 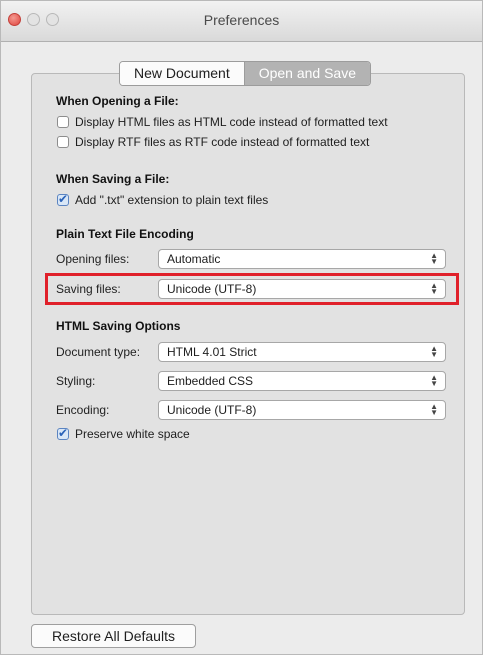 I want to click on styling-row: Styling:, so click(x=106, y=381).